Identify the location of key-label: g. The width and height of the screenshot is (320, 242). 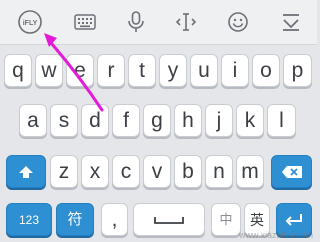
(157, 120).